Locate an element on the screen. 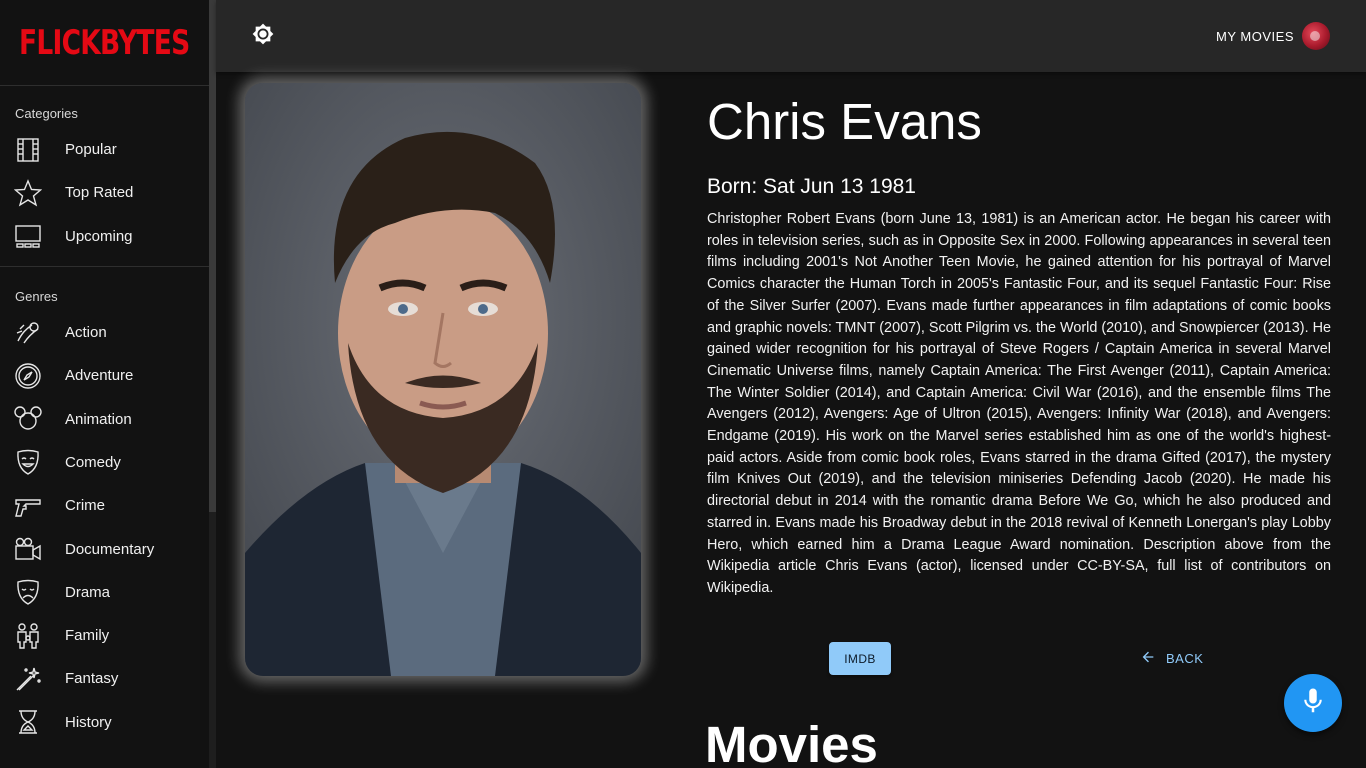 The width and height of the screenshot is (1366, 768). theme-toggle-button is located at coordinates (263, 36).